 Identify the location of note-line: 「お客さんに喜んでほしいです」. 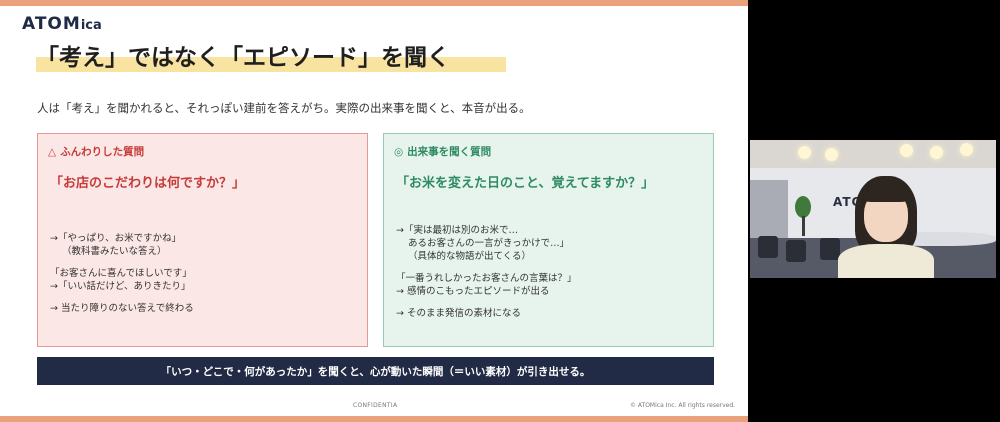
(121, 273).